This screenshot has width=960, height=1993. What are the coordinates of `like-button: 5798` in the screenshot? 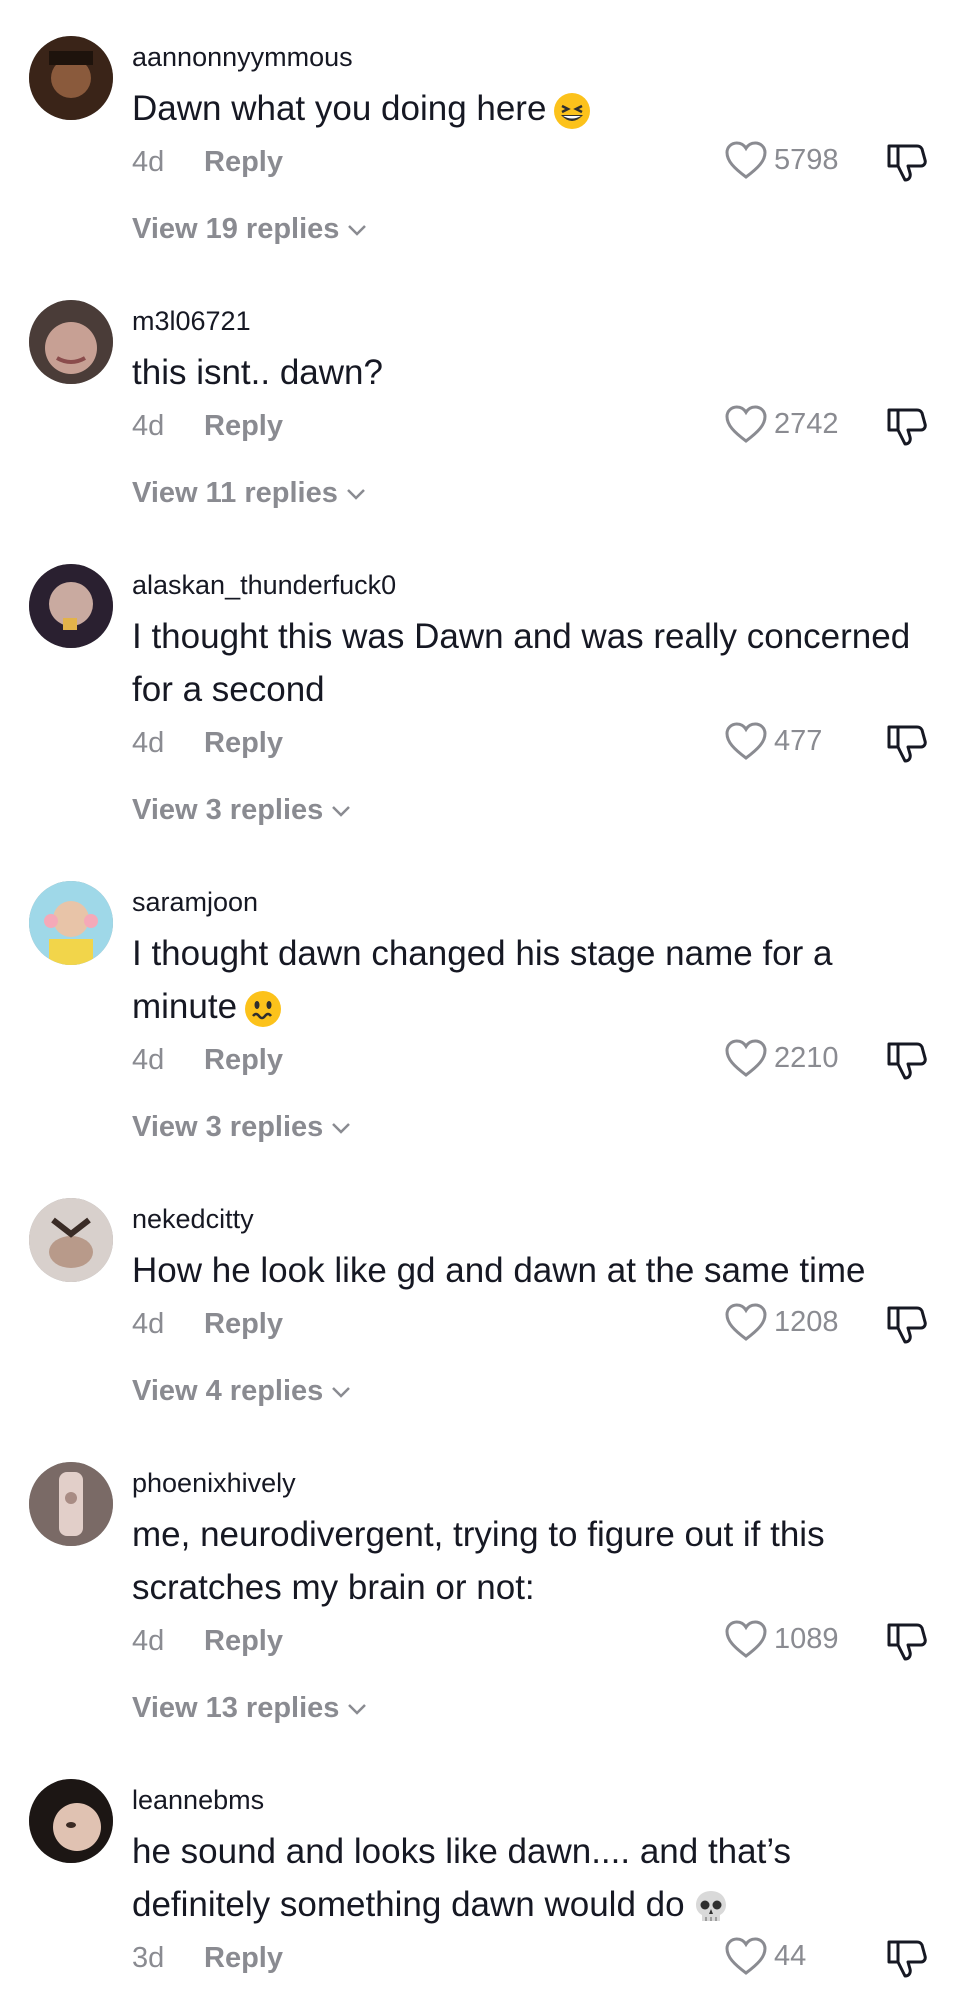 It's located at (781, 160).